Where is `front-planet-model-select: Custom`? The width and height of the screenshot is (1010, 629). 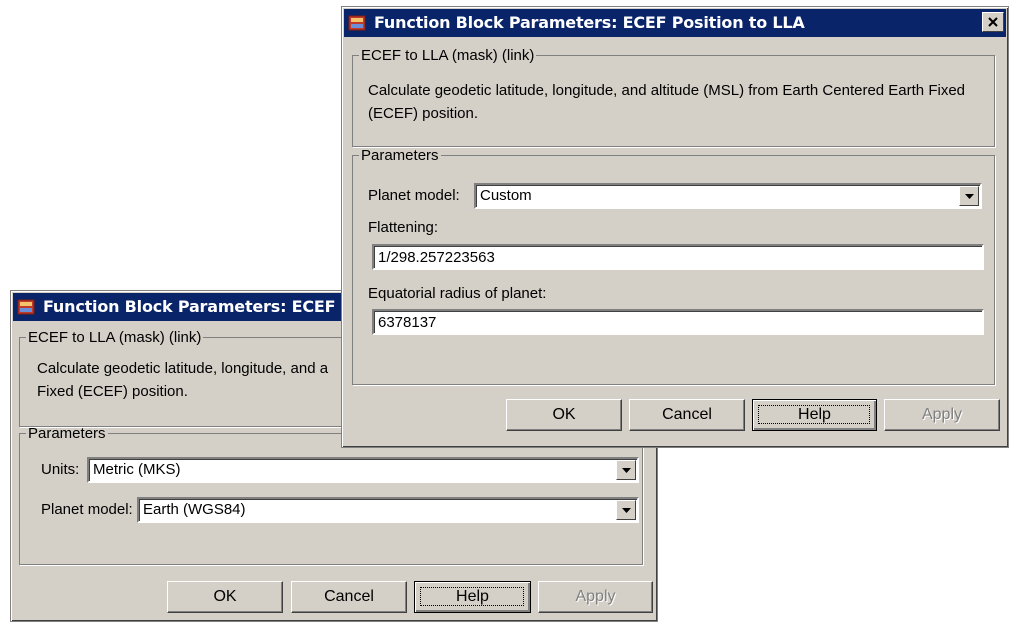
front-planet-model-select: Custom is located at coordinates (728, 196).